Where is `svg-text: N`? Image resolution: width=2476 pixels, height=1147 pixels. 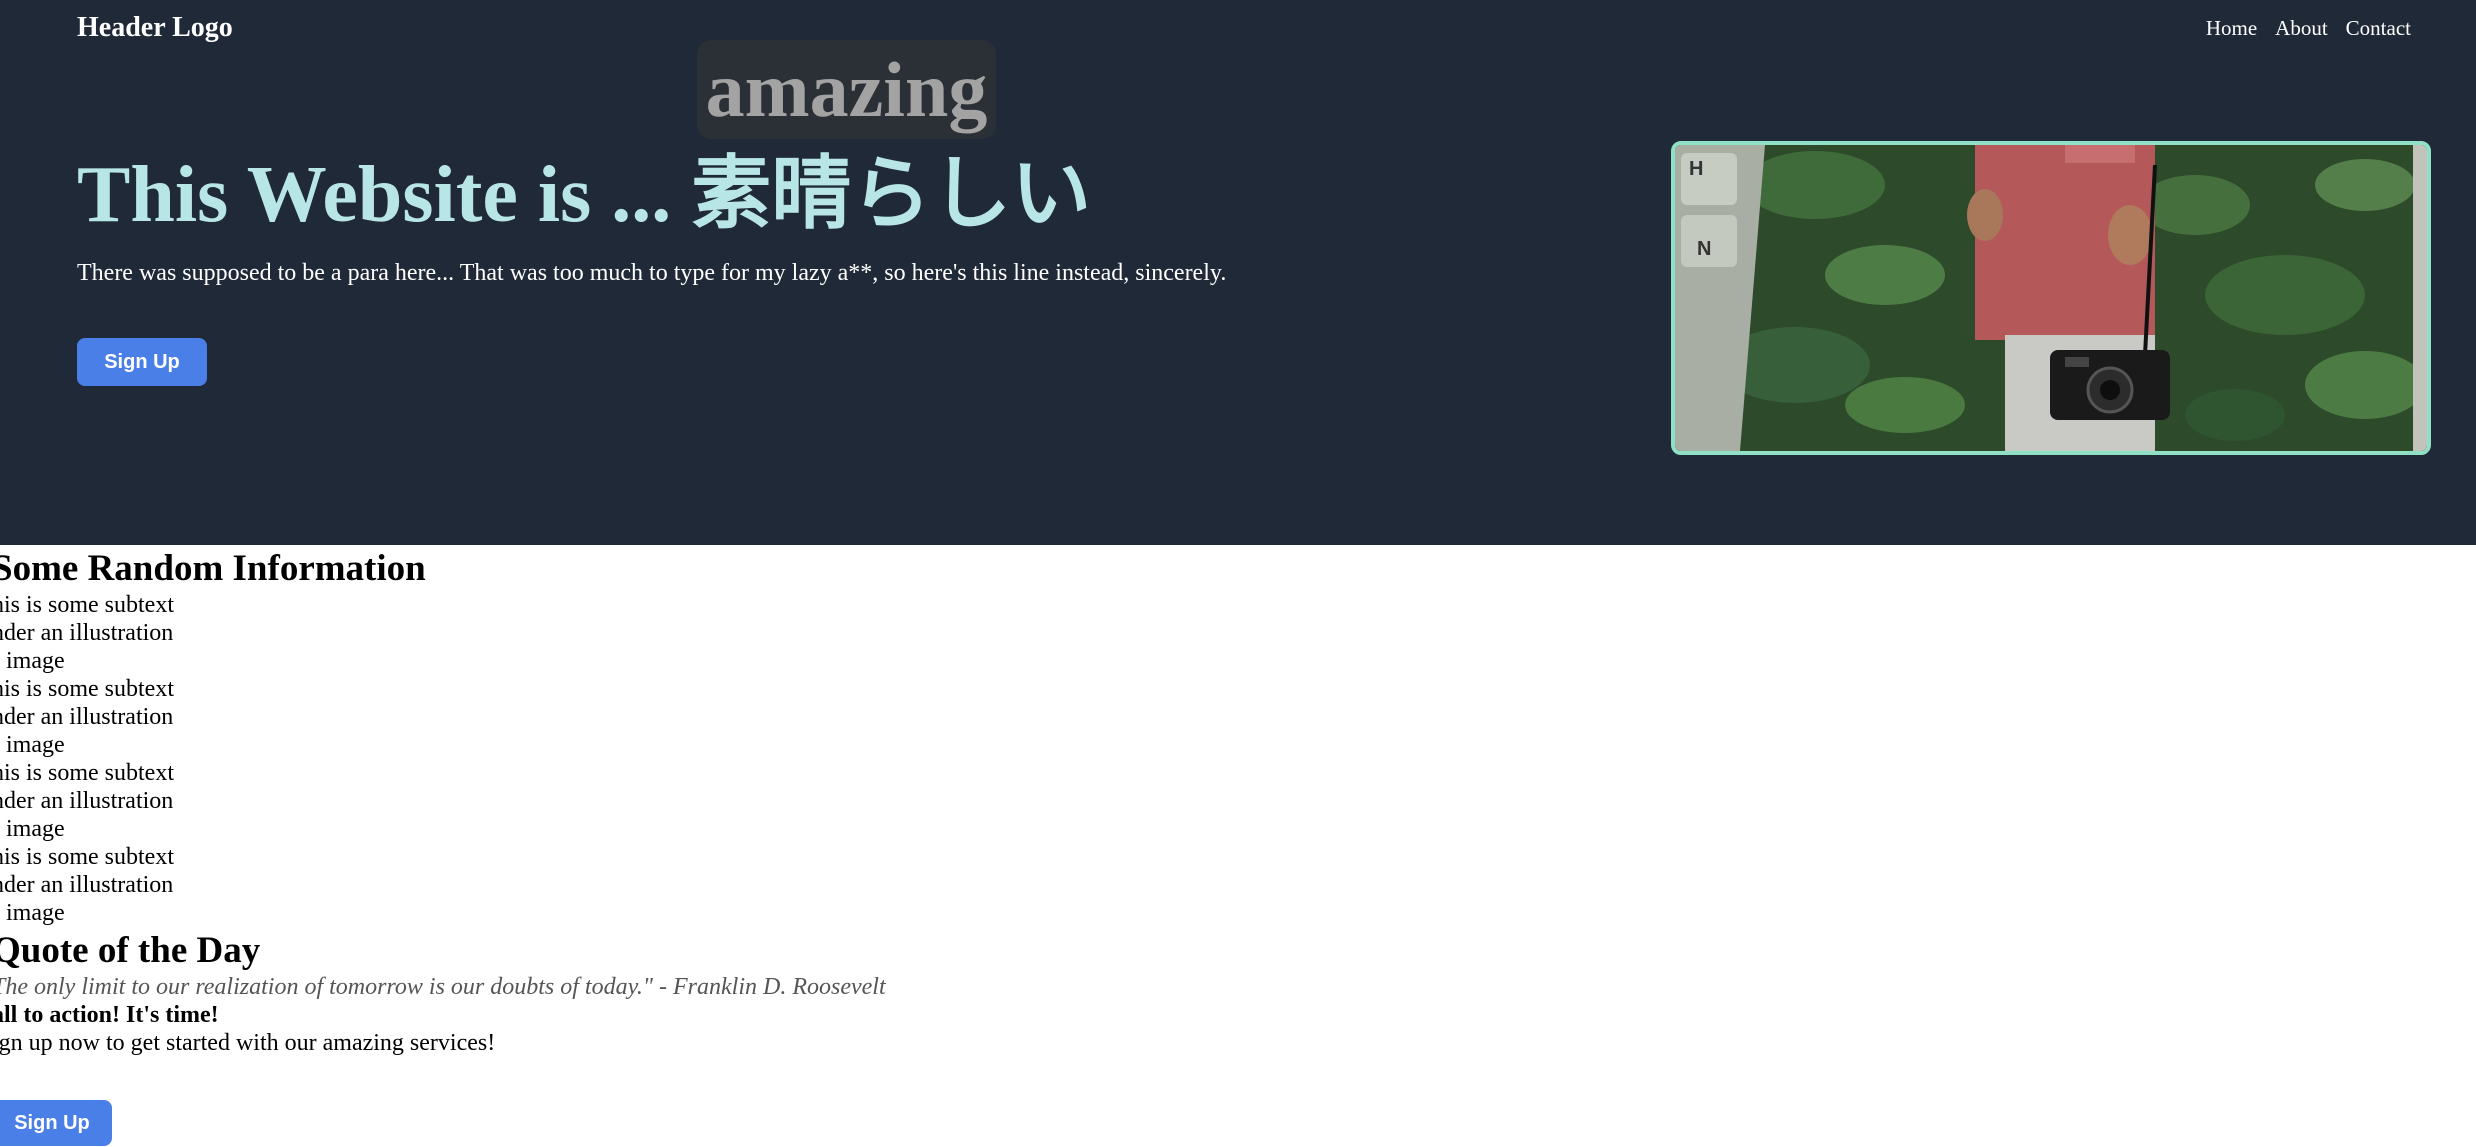
svg-text: N is located at coordinates (1704, 249).